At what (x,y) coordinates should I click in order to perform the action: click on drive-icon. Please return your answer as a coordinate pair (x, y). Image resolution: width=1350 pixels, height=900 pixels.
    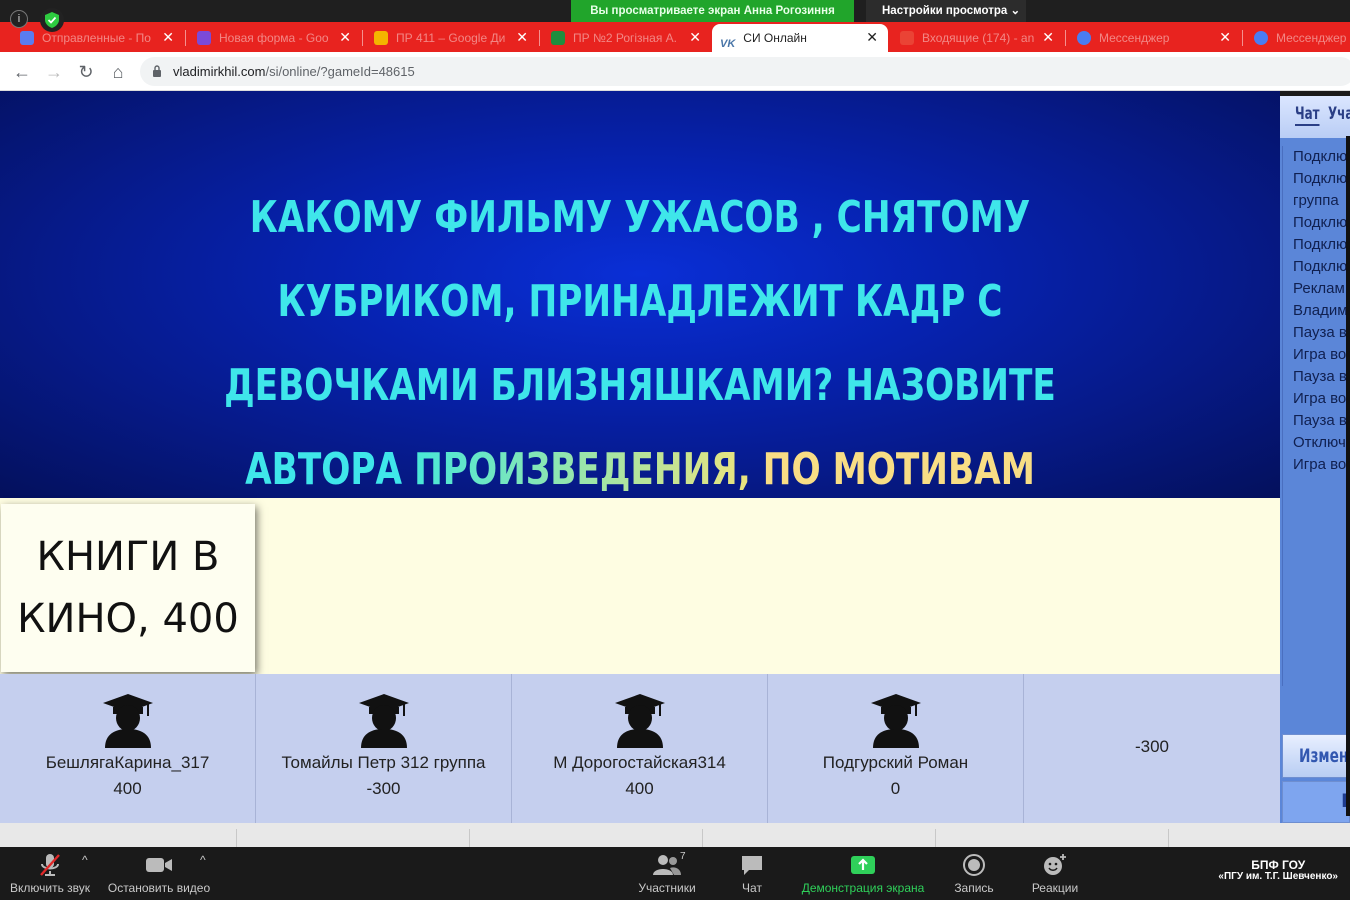
    Looking at the image, I should click on (381, 37).